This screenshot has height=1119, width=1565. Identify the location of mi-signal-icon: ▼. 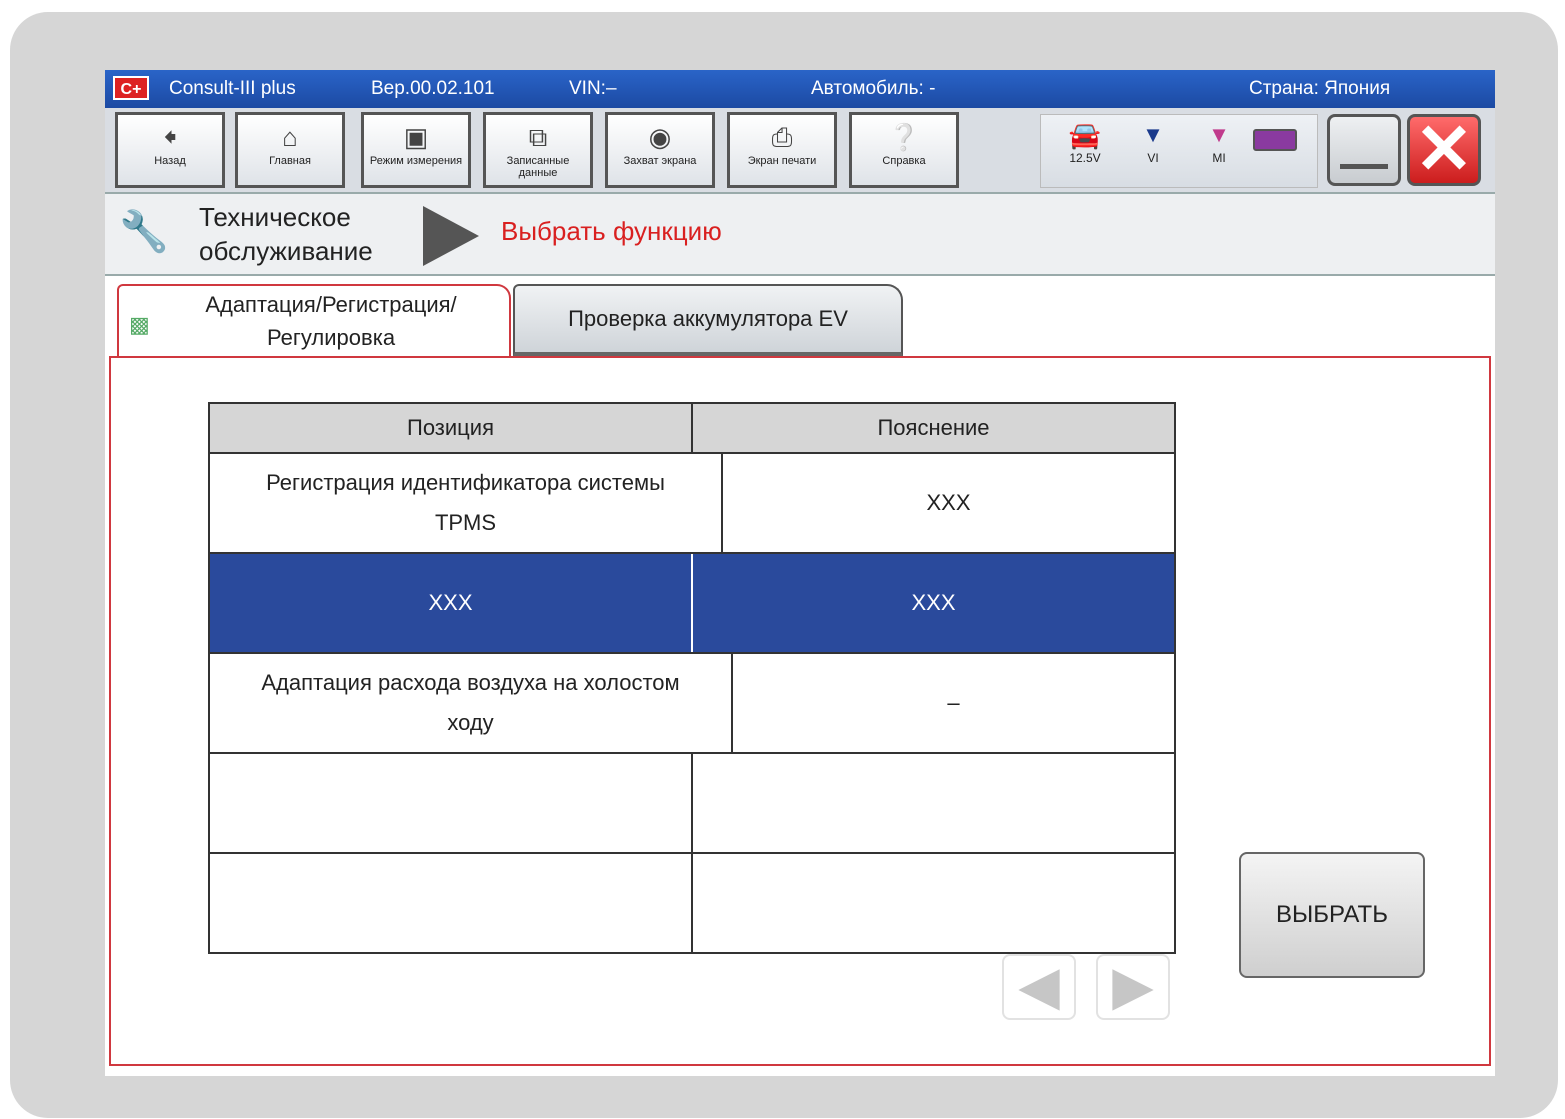
(1219, 134).